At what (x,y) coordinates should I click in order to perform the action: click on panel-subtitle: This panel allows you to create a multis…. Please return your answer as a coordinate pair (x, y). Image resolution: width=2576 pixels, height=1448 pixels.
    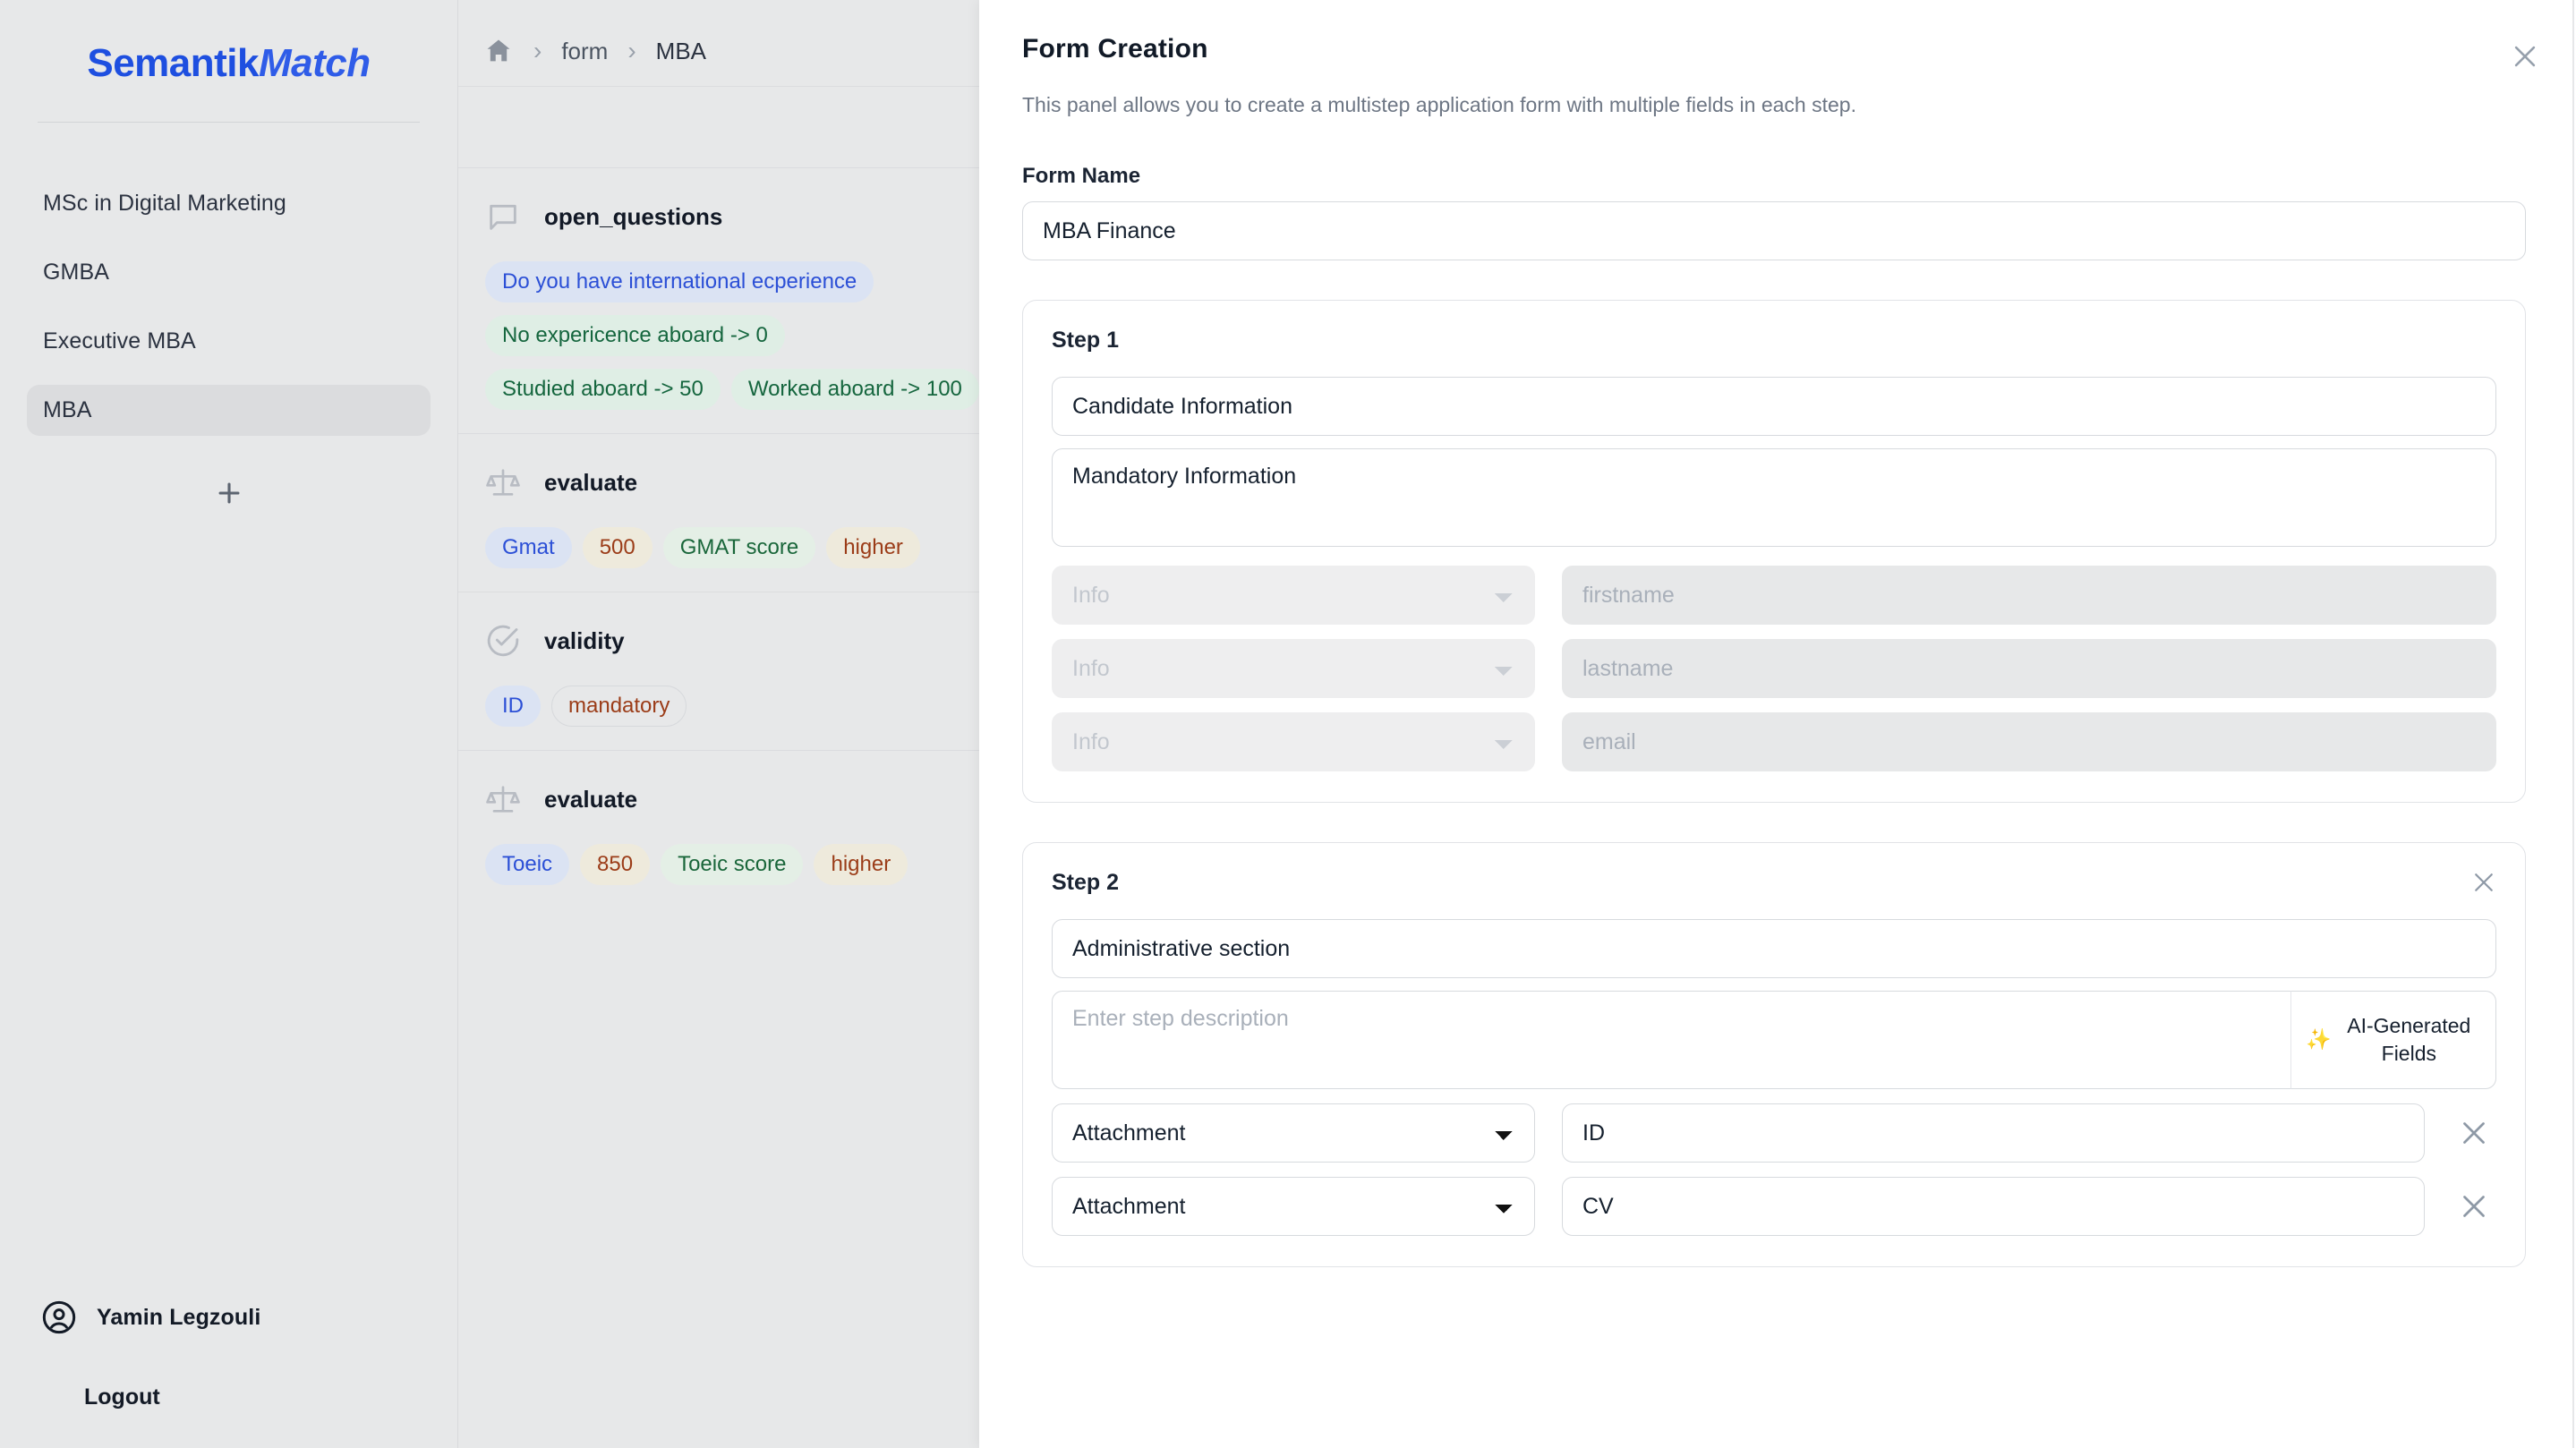
    Looking at the image, I should click on (1439, 104).